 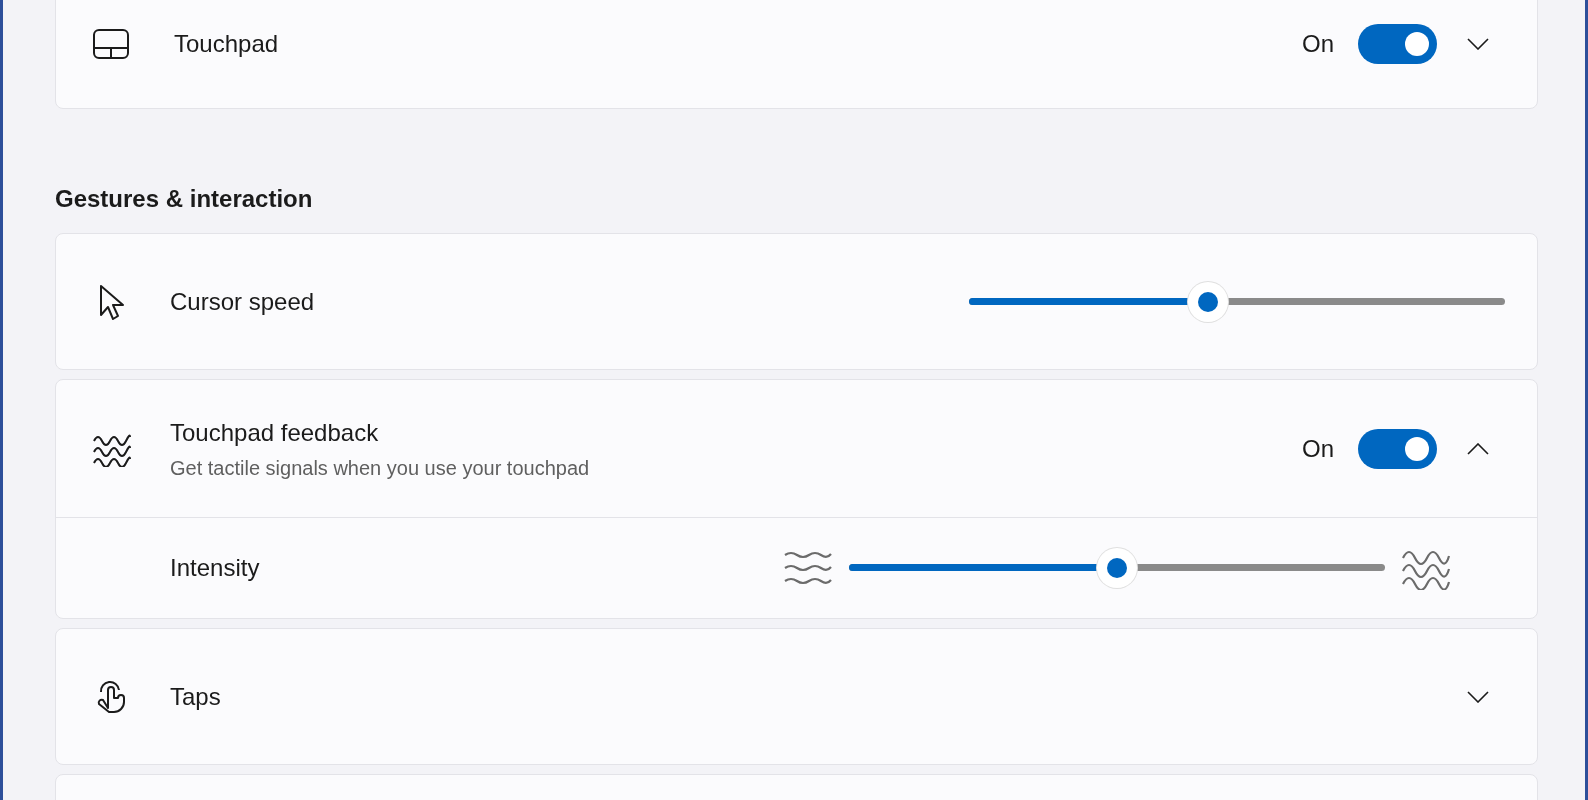 What do you see at coordinates (111, 43) in the screenshot?
I see `touchpad-icon` at bounding box center [111, 43].